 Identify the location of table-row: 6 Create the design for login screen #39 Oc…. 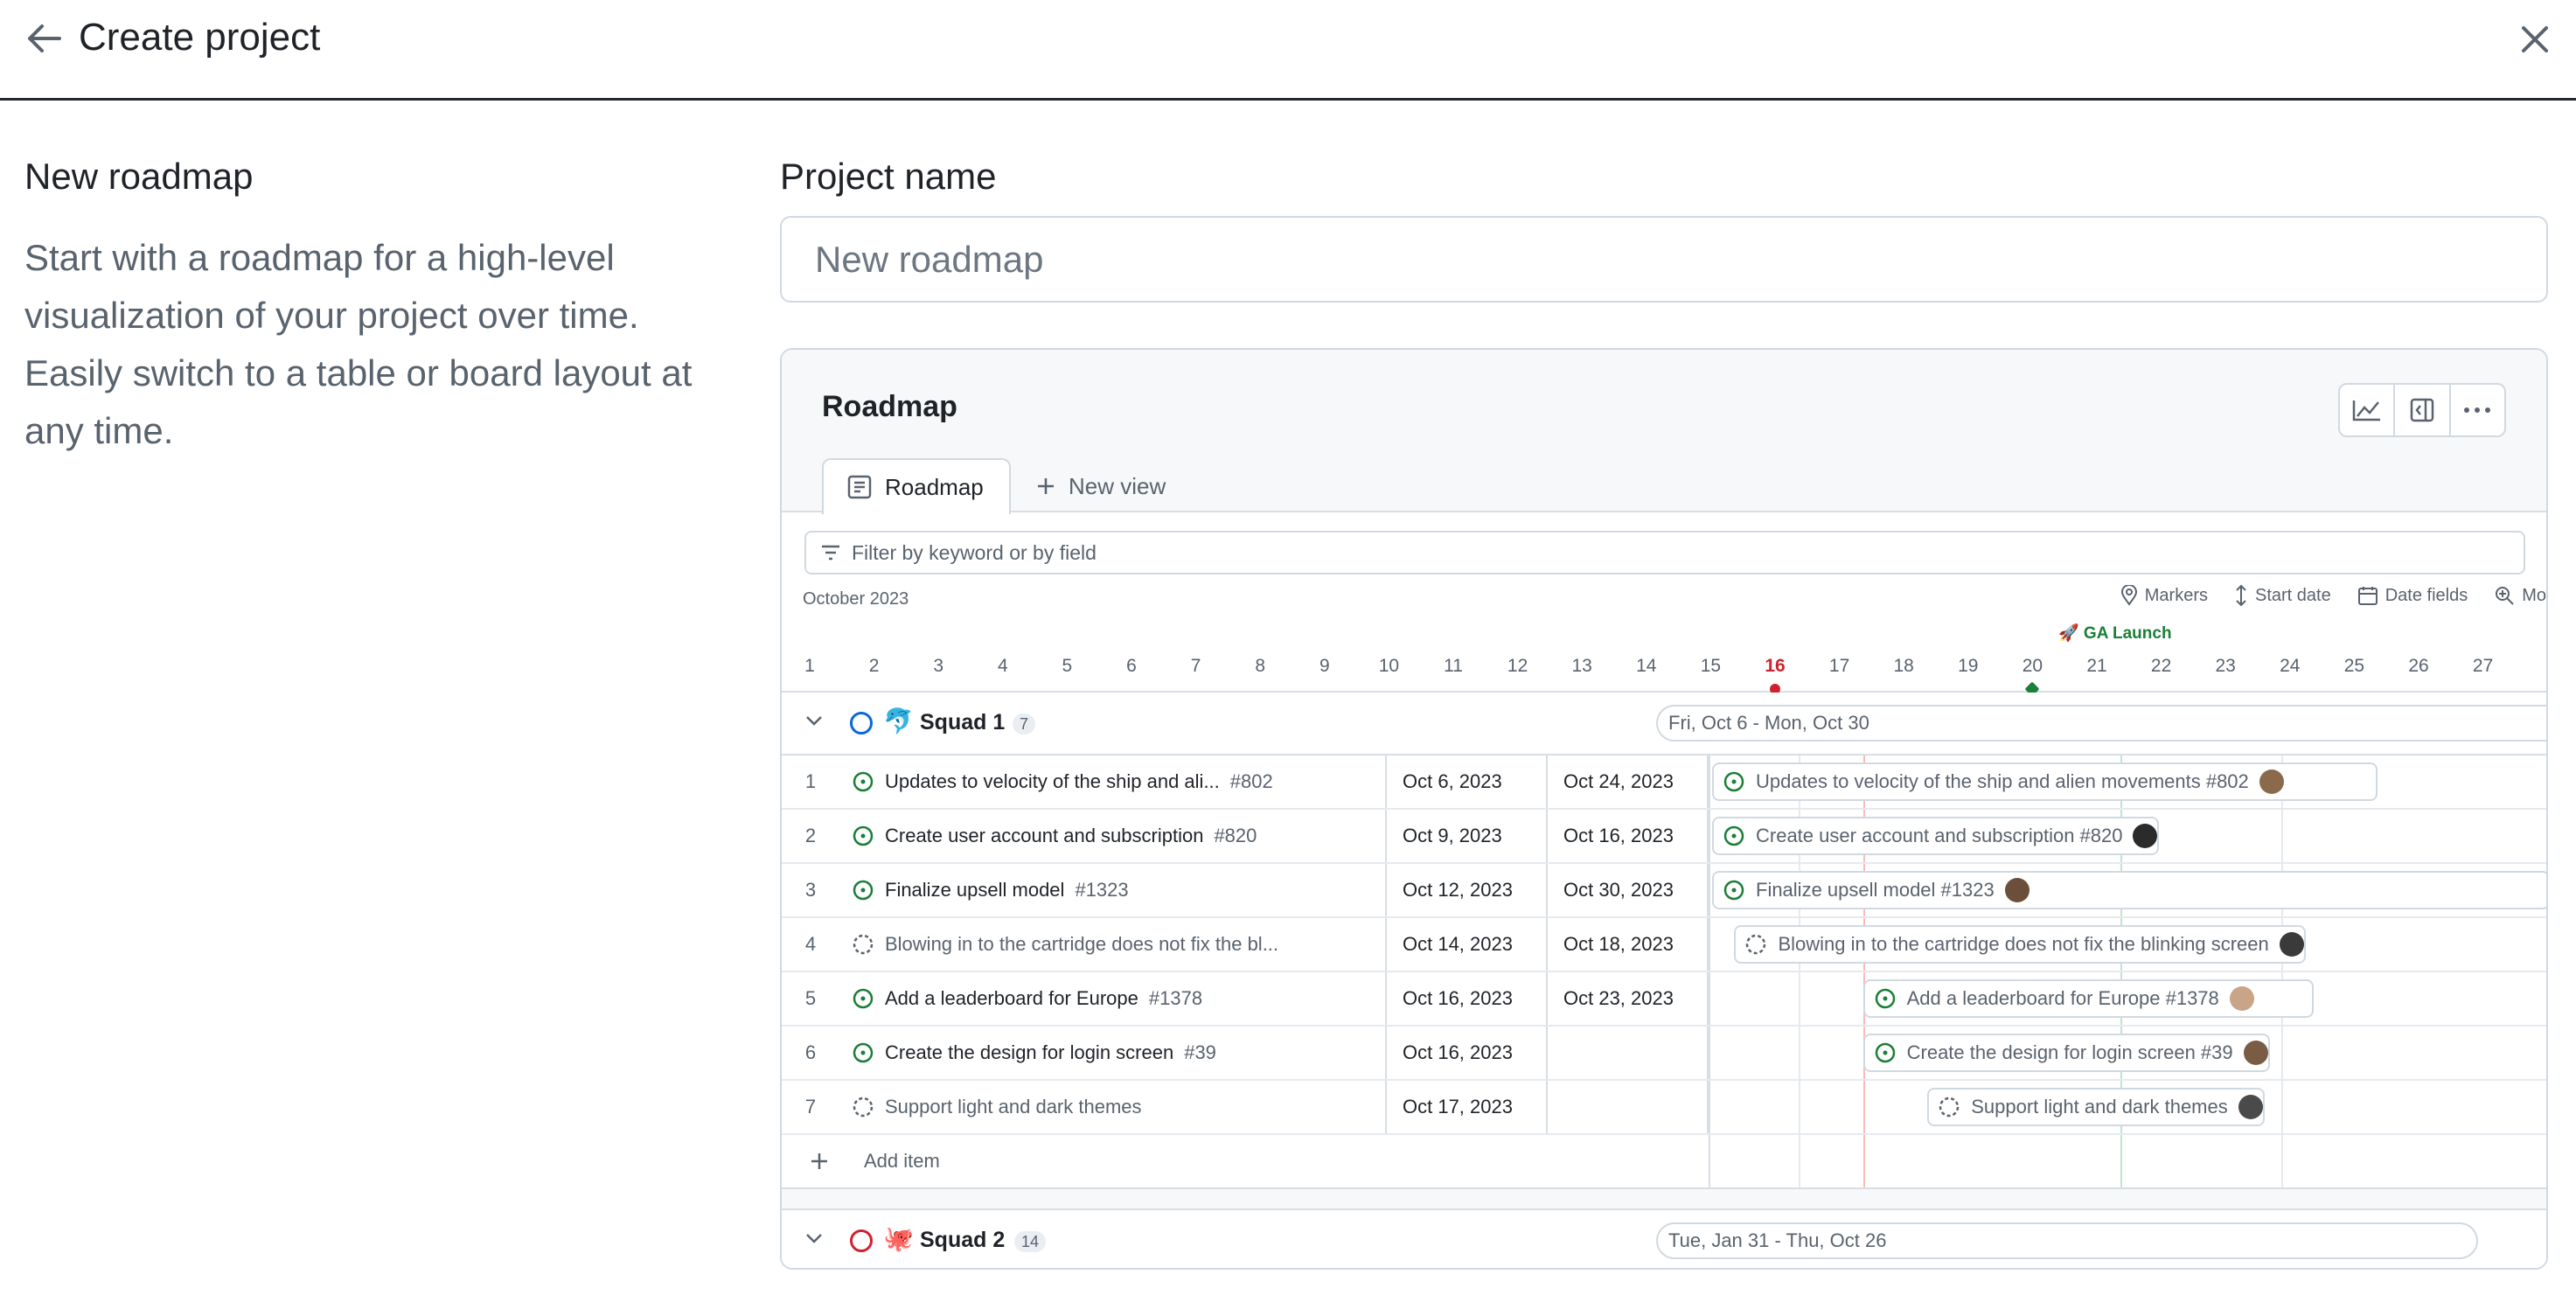
(1664, 1054).